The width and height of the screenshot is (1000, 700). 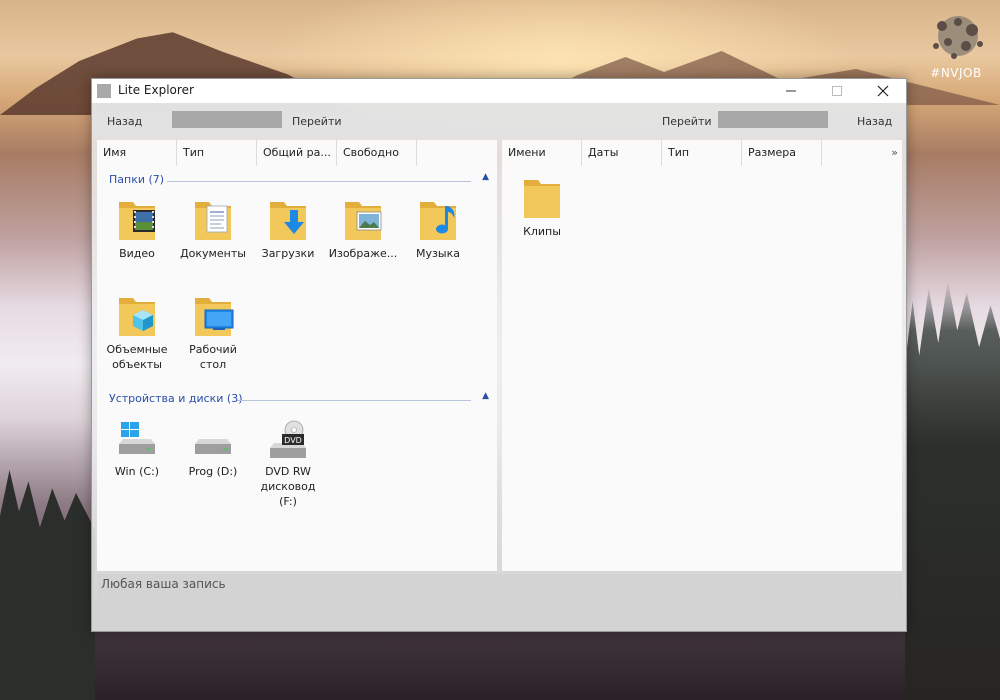 I want to click on maximize-icon, so click(x=837, y=91).